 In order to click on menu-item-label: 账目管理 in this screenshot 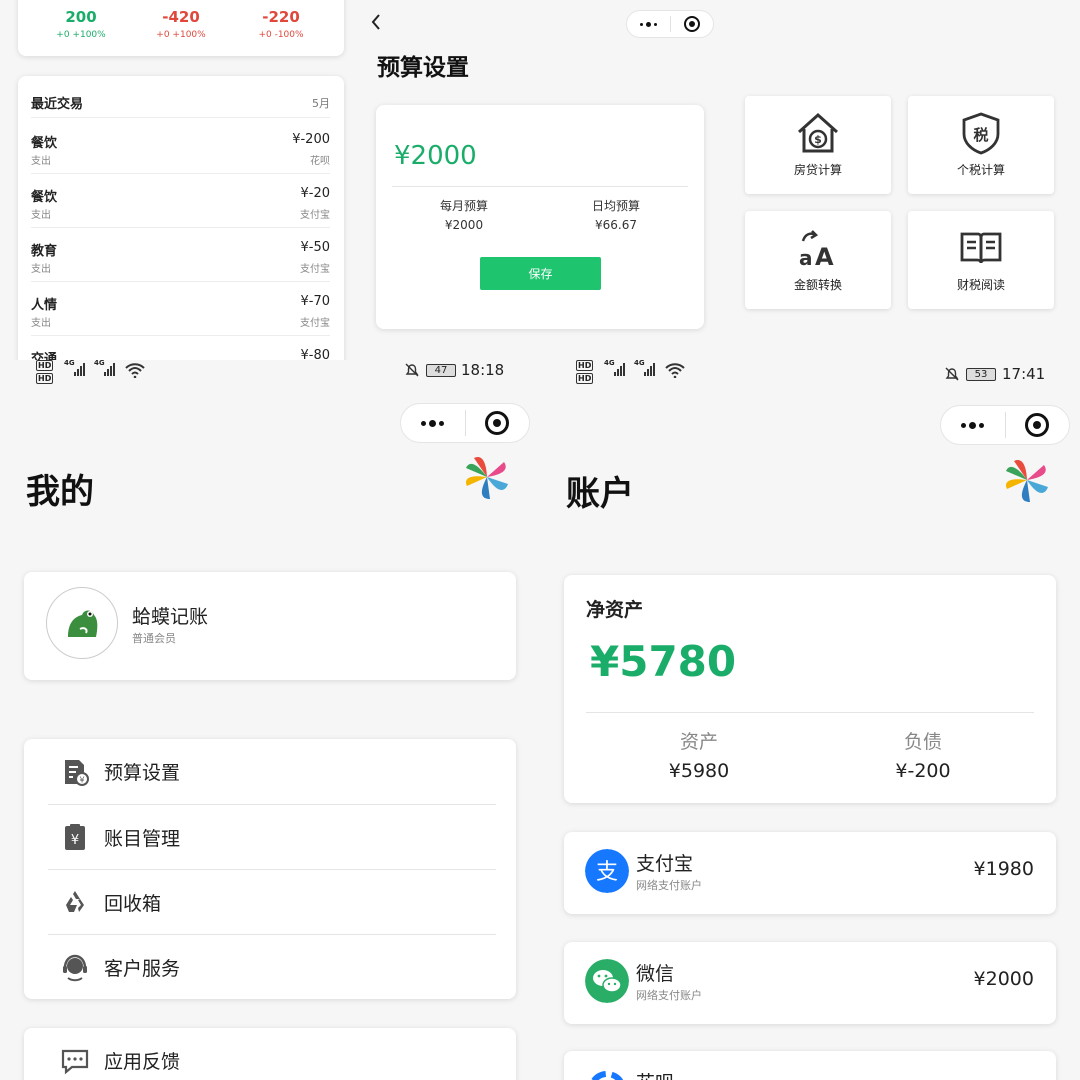, I will do `click(142, 838)`.